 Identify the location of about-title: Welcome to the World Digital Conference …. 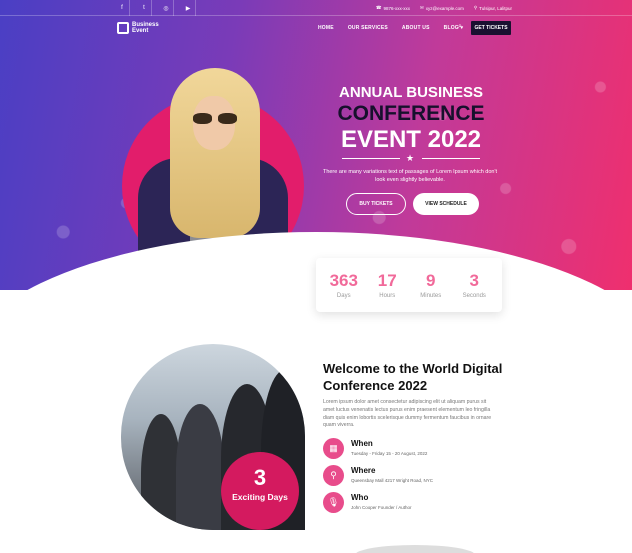
(413, 377).